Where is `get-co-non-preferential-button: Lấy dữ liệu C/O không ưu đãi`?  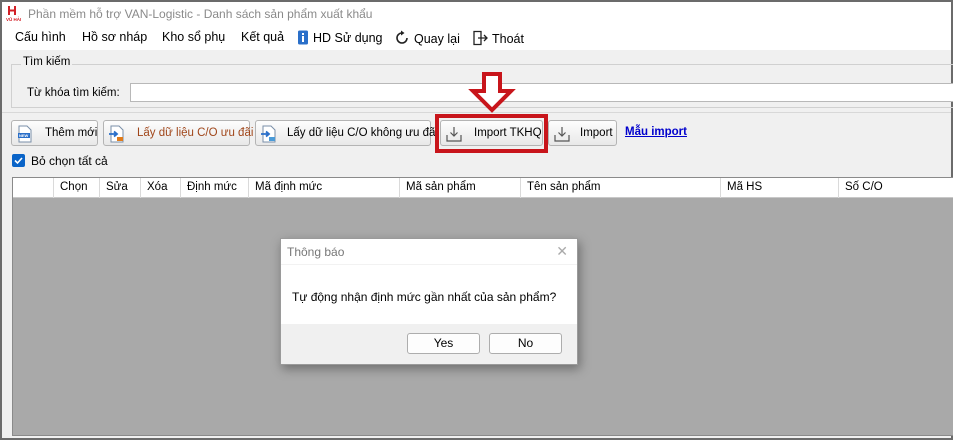 get-co-non-preferential-button: Lấy dữ liệu C/O không ưu đãi is located at coordinates (346, 133).